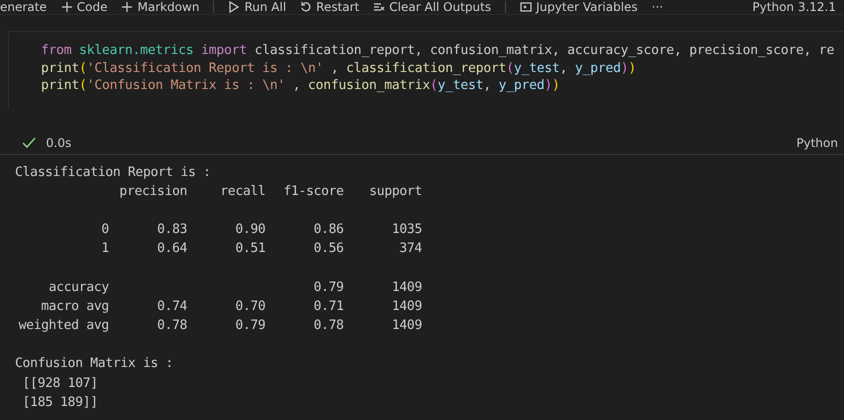 This screenshot has width=844, height=420. Describe the element at coordinates (426, 68) in the screenshot. I see `code-token: classification_report` at that location.